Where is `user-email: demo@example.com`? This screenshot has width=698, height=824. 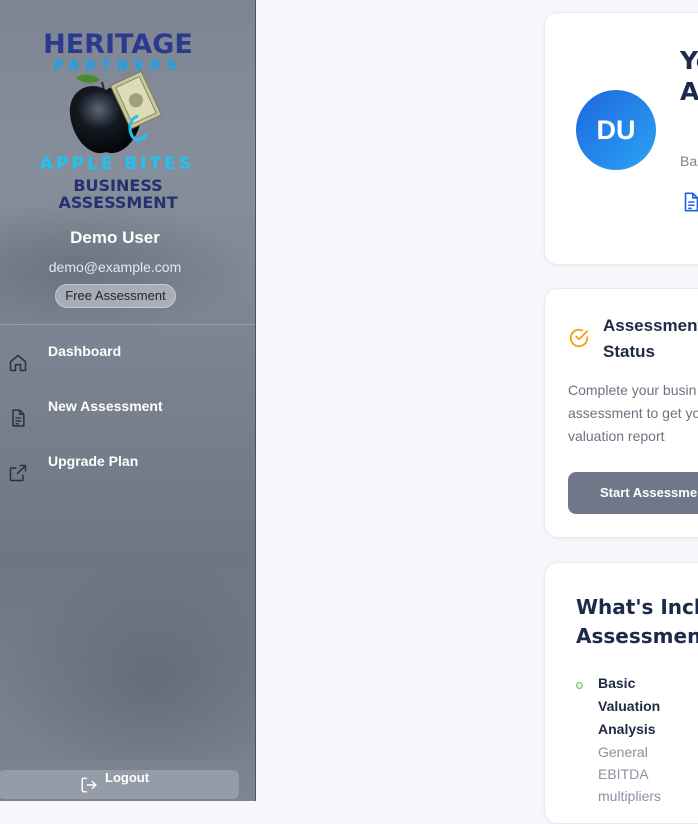
user-email: demo@example.com is located at coordinates (115, 267).